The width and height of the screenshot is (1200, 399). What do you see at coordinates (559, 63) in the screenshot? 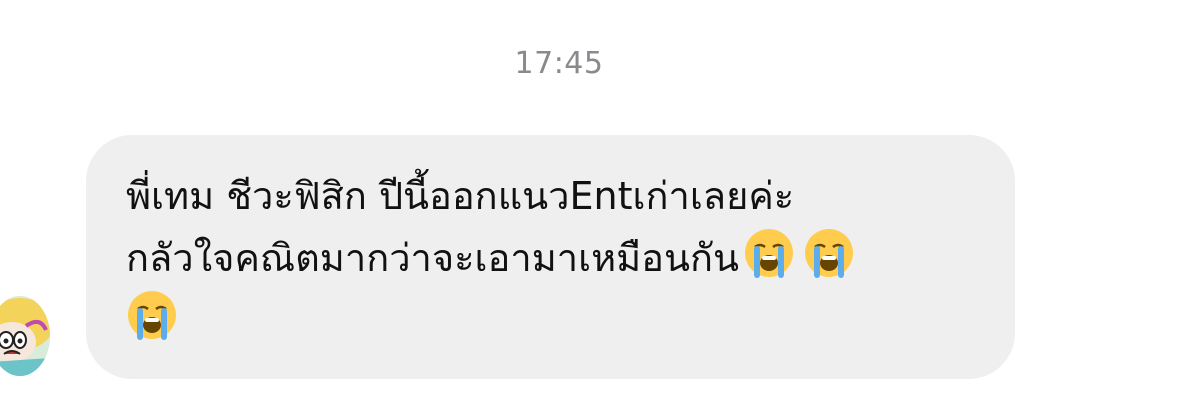
I see `message-timestamp: 17:45` at bounding box center [559, 63].